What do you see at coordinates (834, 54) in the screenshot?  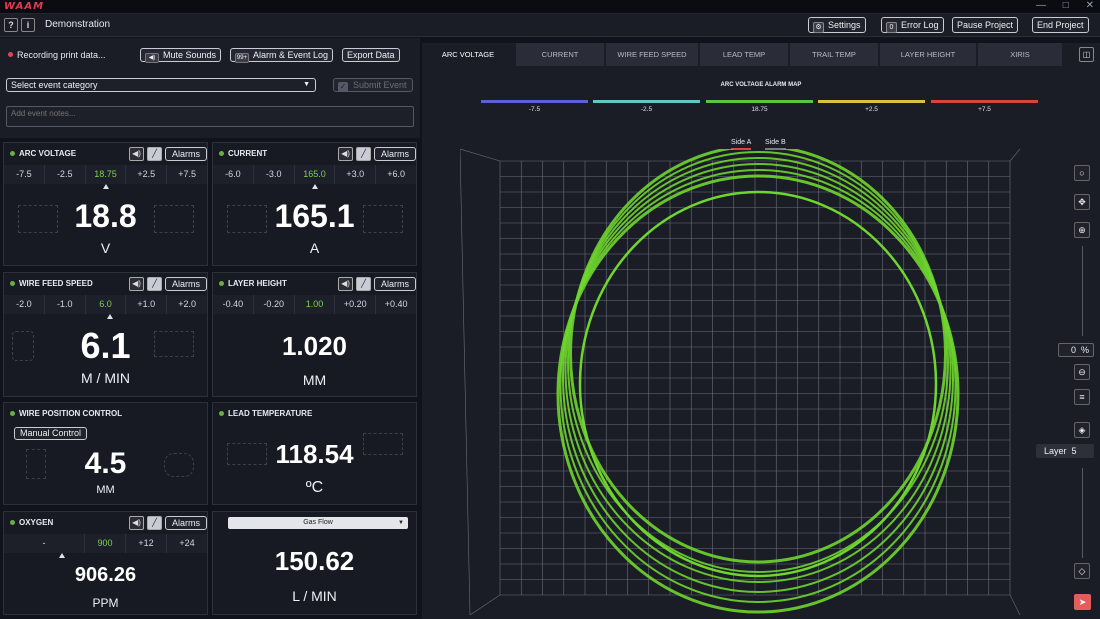 I see `tab-trail-temp: TRAIL TEMP` at bounding box center [834, 54].